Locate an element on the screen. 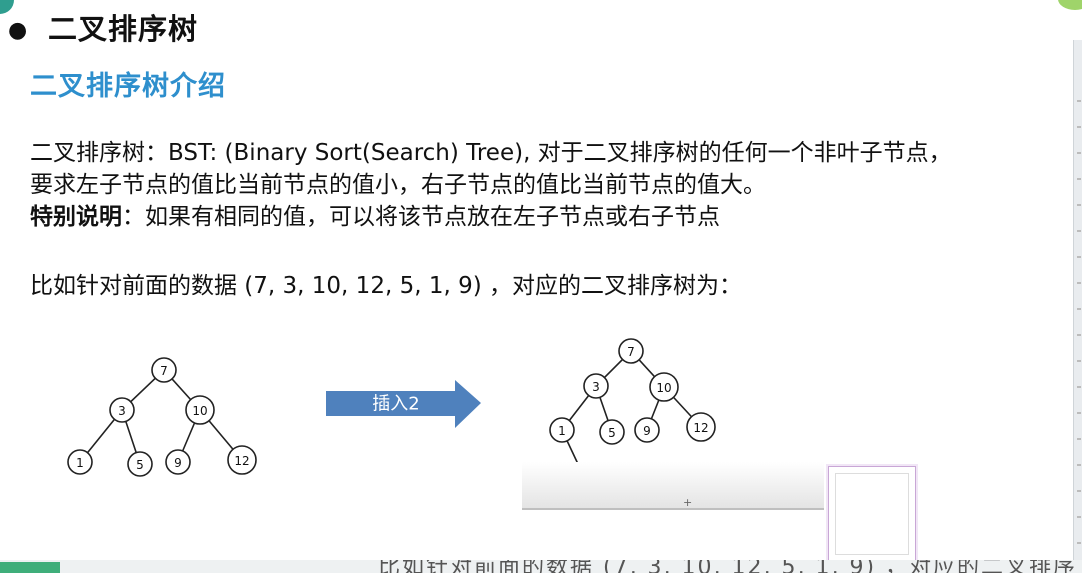 This screenshot has width=1082, height=573. after-node-10: 10 is located at coordinates (664, 387).